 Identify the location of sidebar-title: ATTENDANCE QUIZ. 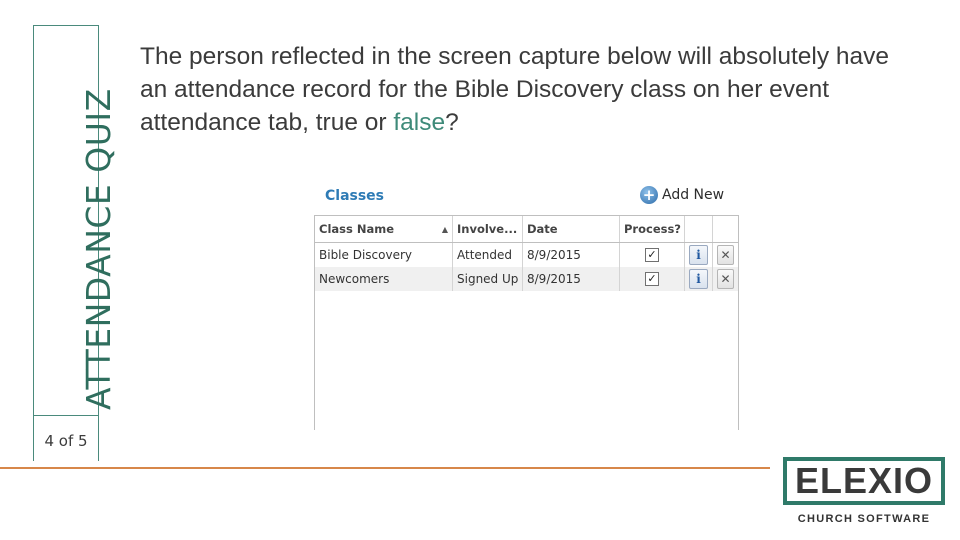
(98, 249).